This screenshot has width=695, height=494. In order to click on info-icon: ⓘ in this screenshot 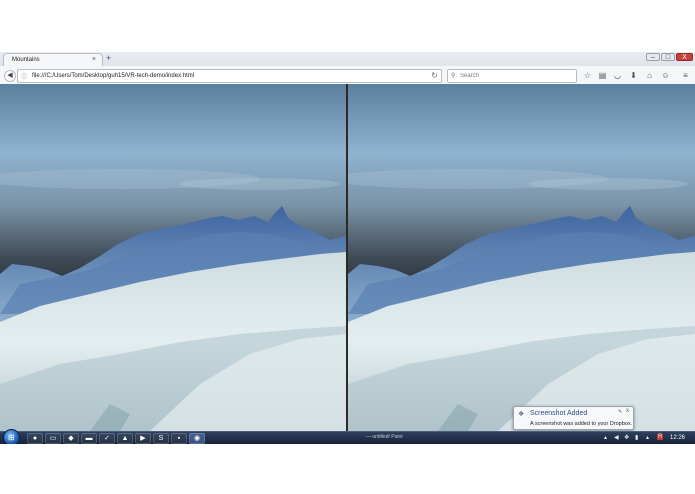, I will do `click(24, 76)`.